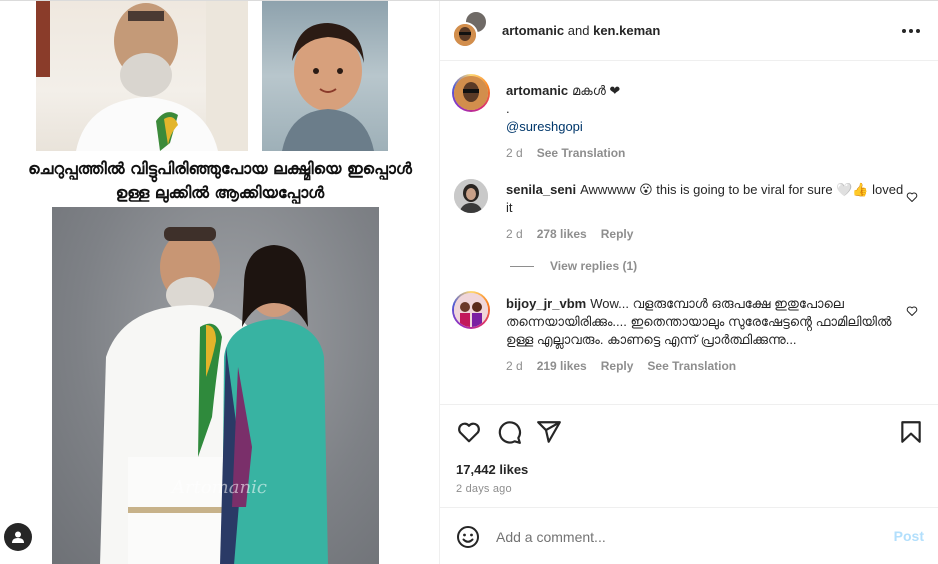 Image resolution: width=938 pixels, height=564 pixels. I want to click on avatar-artomanic, so click(465, 34).